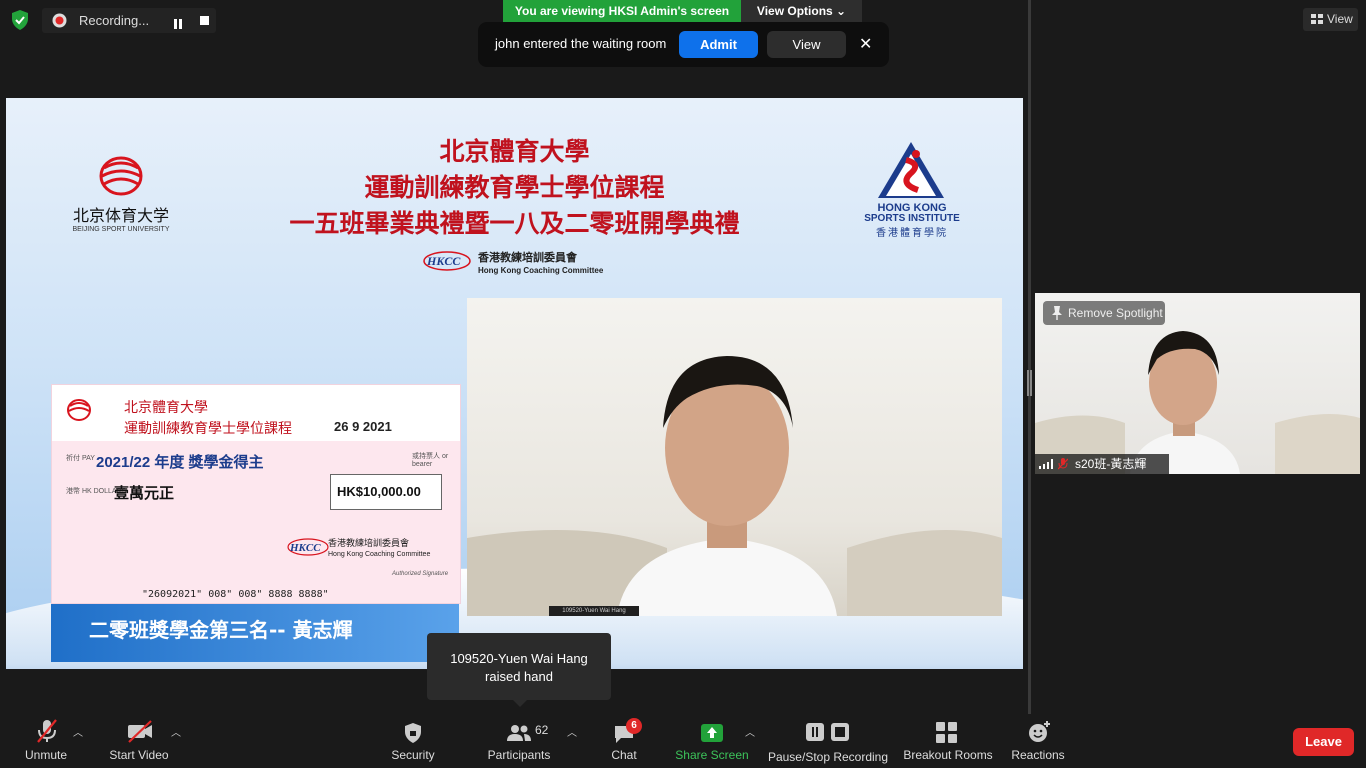  I want to click on stop-recording-icon, so click(204, 20).